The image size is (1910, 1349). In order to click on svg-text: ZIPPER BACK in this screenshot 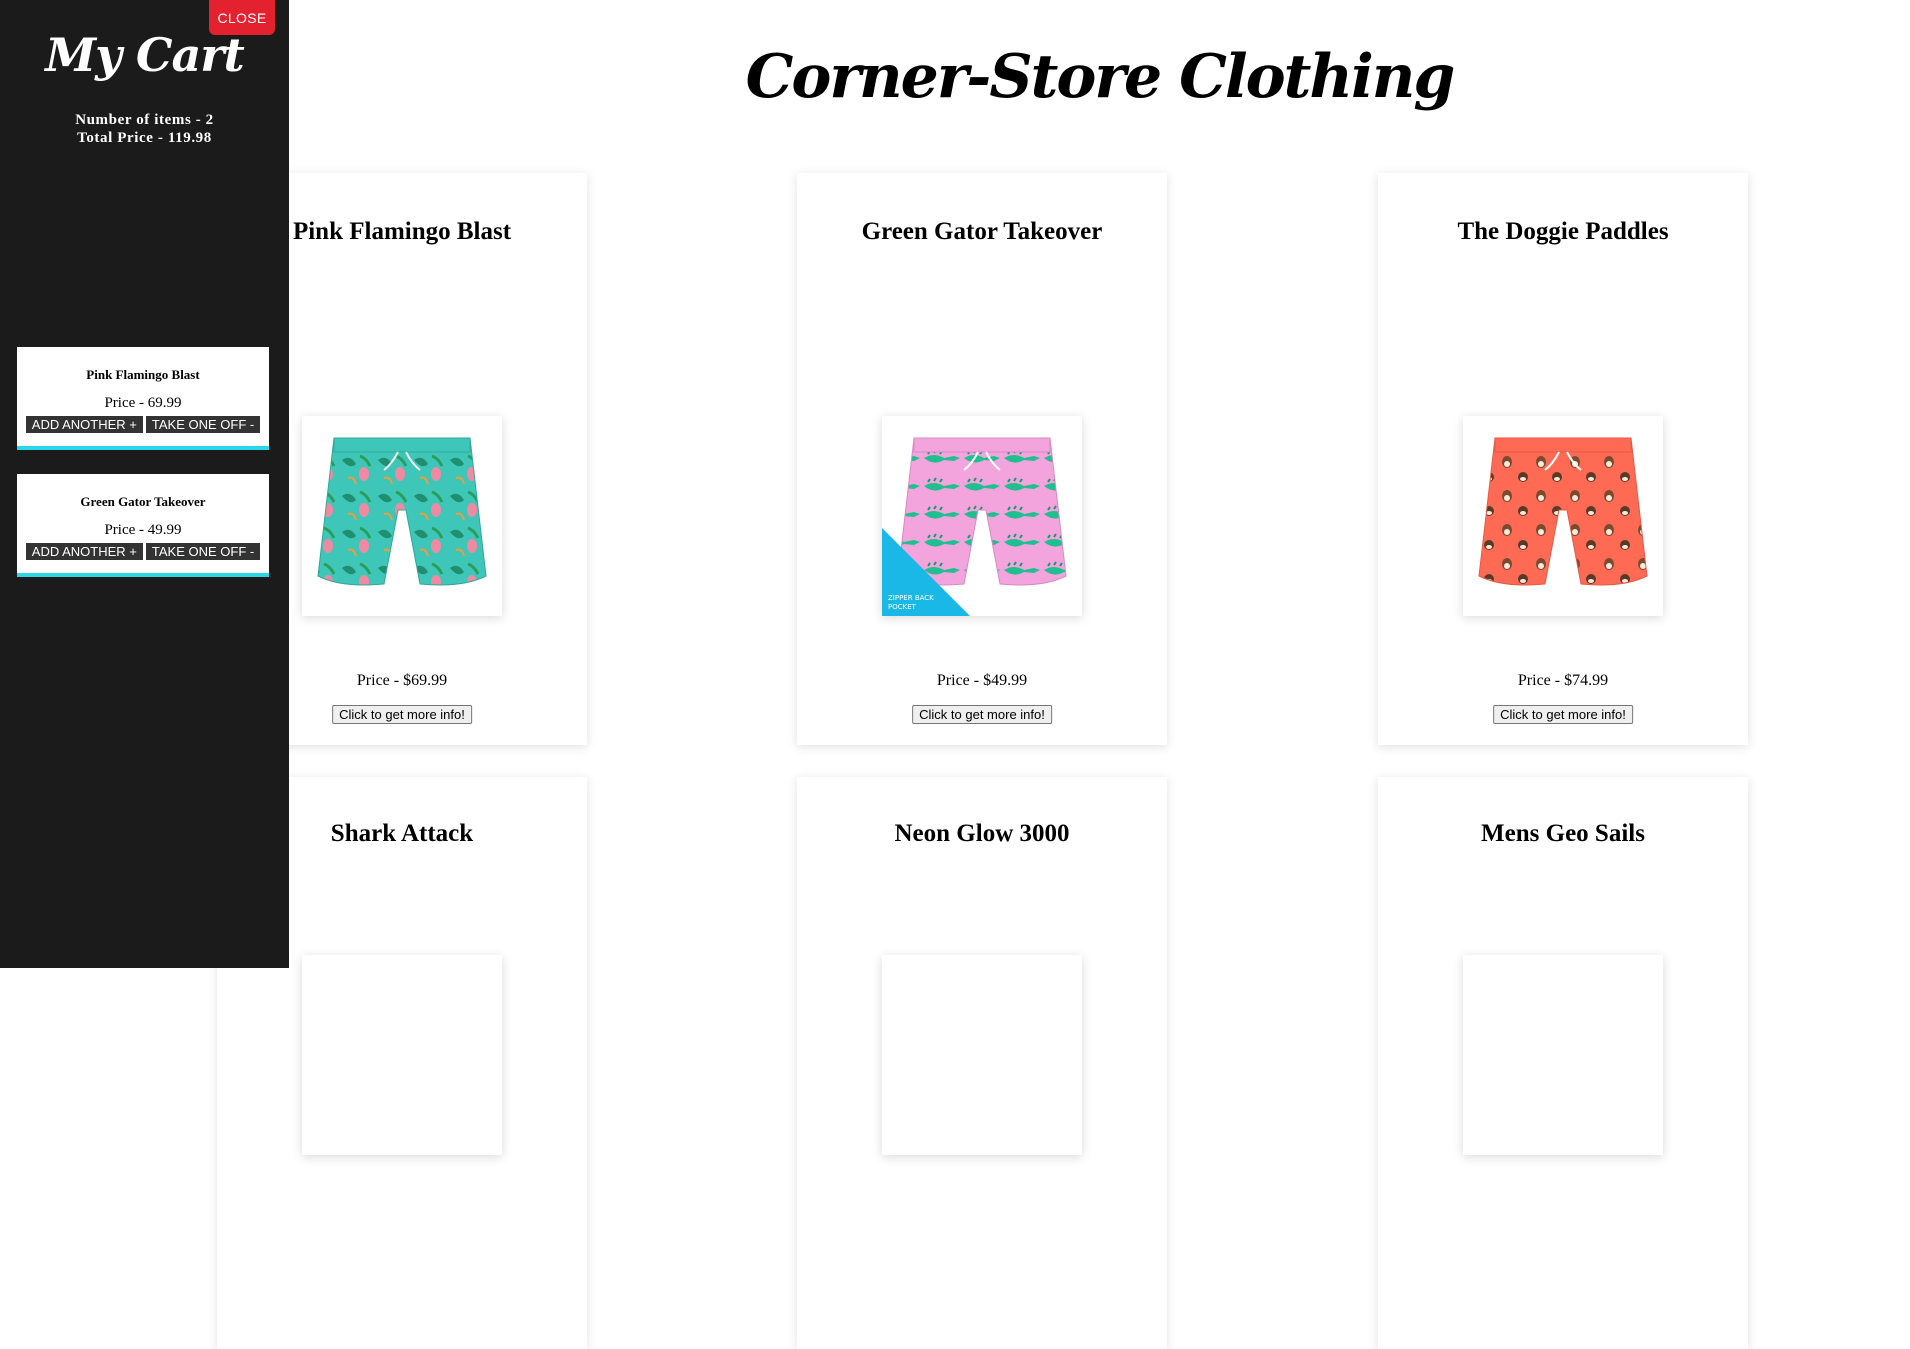, I will do `click(911, 598)`.